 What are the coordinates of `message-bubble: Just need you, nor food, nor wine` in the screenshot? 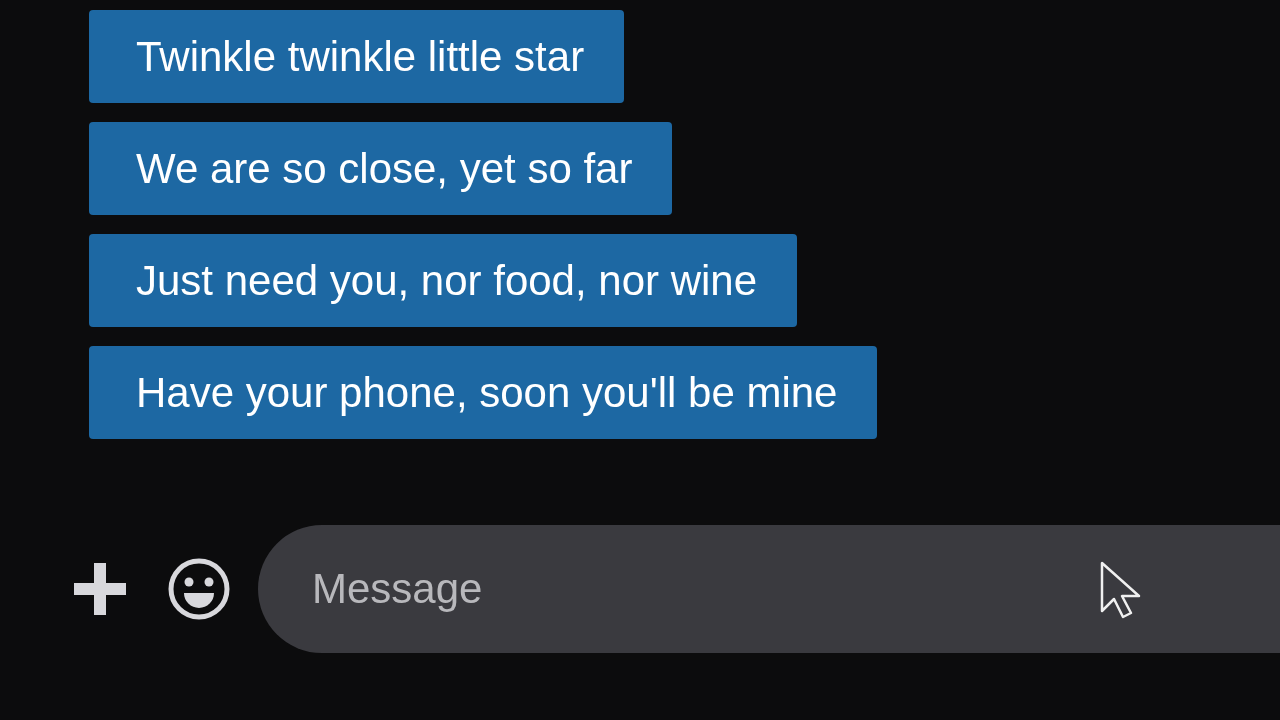 It's located at (443, 280).